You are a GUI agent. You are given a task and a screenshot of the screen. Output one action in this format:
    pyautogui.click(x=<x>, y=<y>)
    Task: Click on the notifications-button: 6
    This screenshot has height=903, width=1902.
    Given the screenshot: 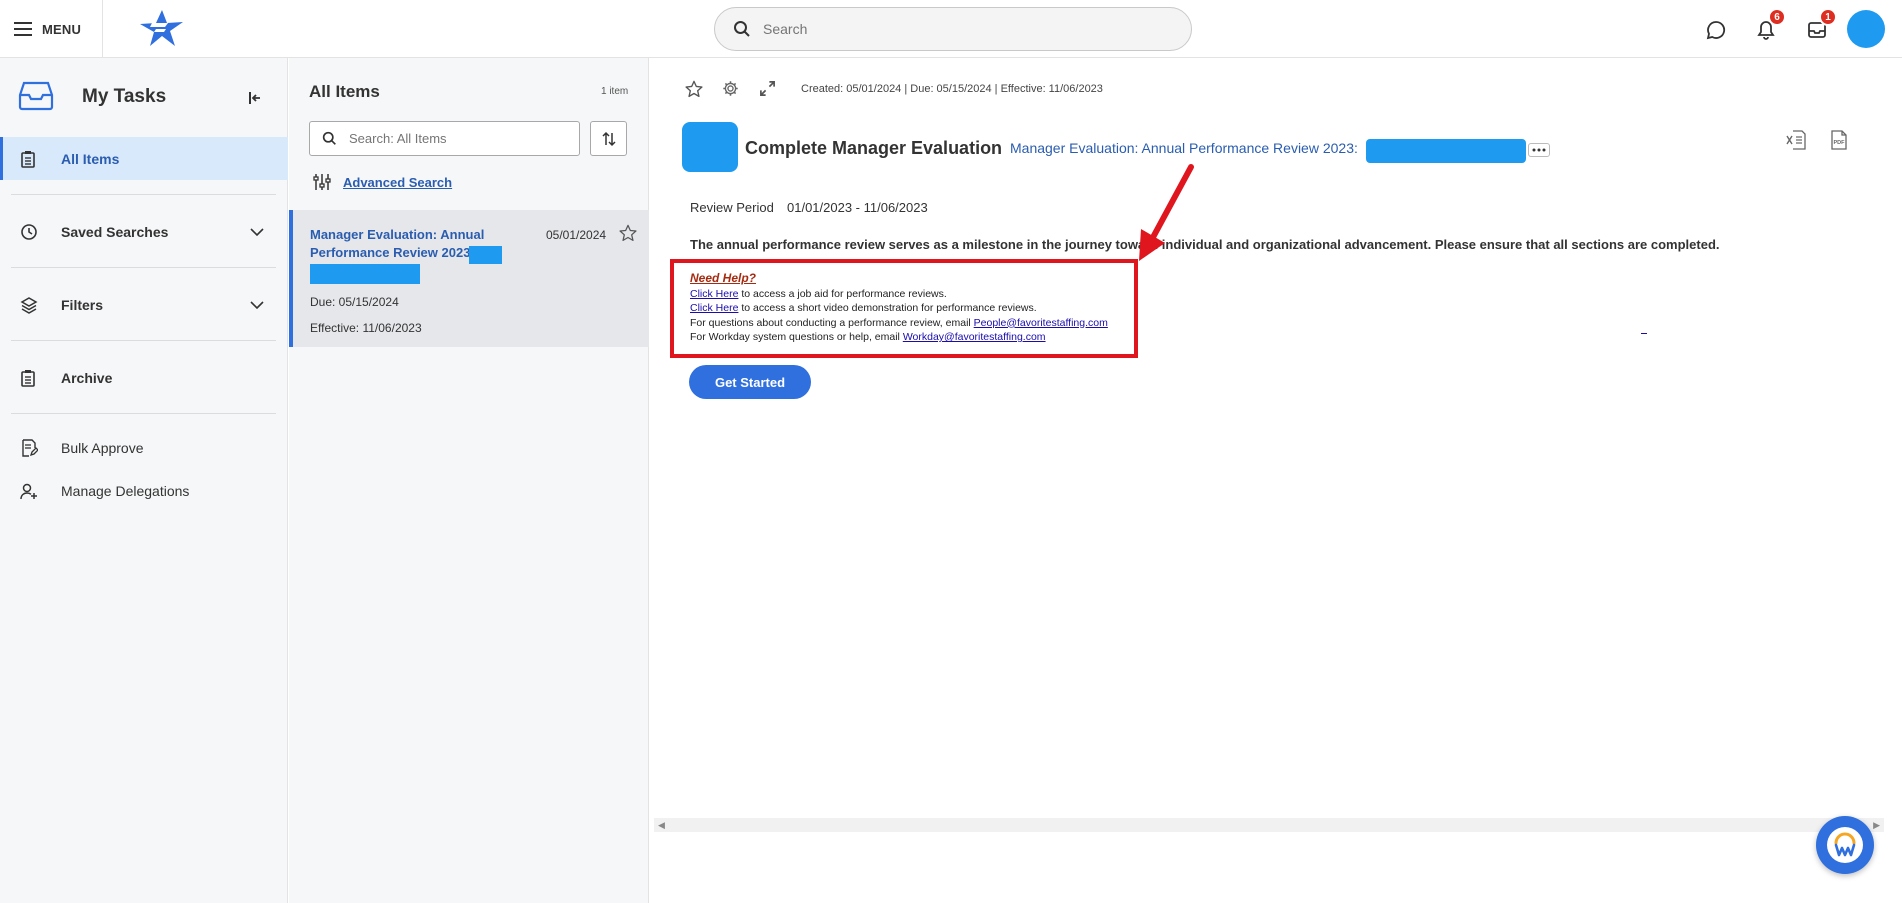 What is the action you would take?
    pyautogui.click(x=1769, y=26)
    